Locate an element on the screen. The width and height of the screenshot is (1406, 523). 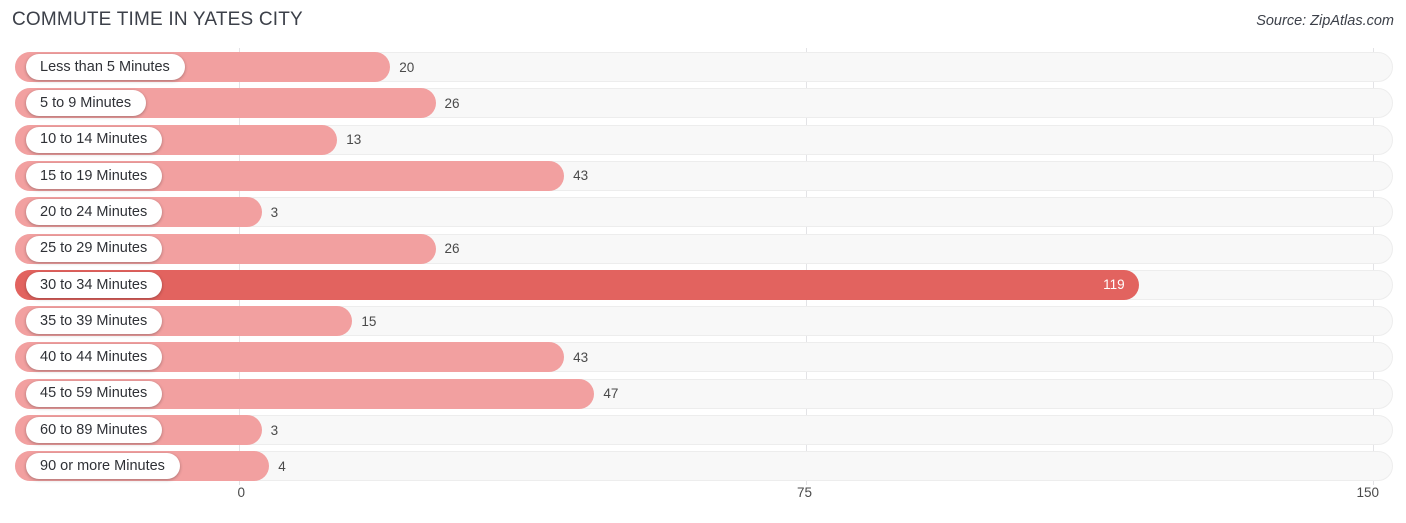
category-label-capsule: 40 to 44 Minutes is located at coordinates (94, 357).